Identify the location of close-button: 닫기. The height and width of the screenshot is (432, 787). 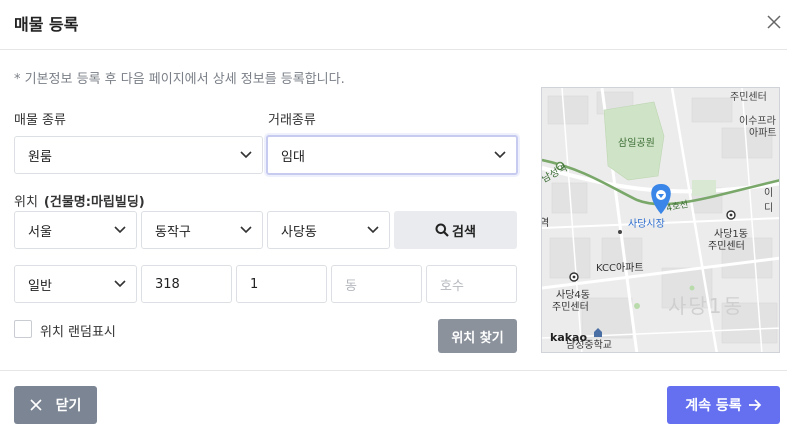
(55, 405).